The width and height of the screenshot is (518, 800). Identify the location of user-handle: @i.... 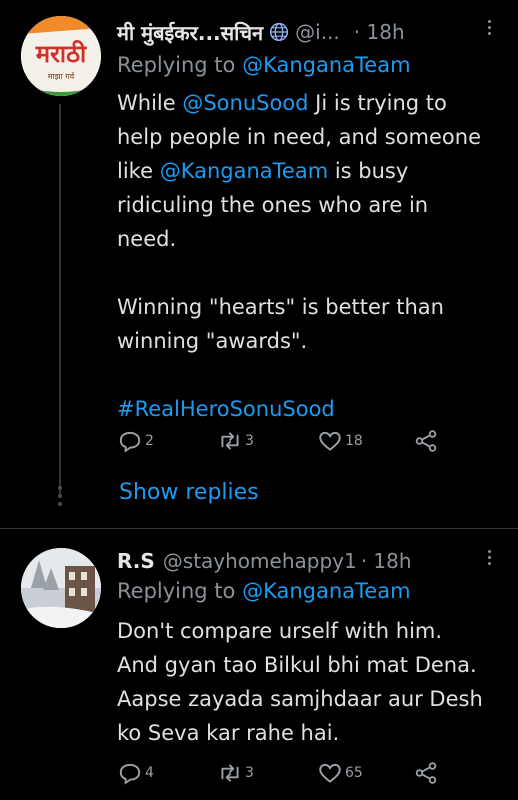
(317, 32).